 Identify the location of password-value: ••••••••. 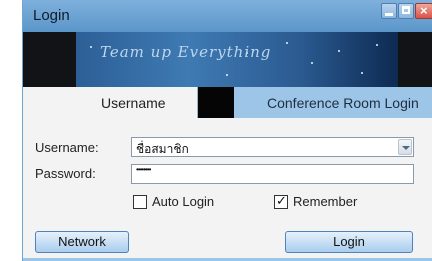
(143, 169).